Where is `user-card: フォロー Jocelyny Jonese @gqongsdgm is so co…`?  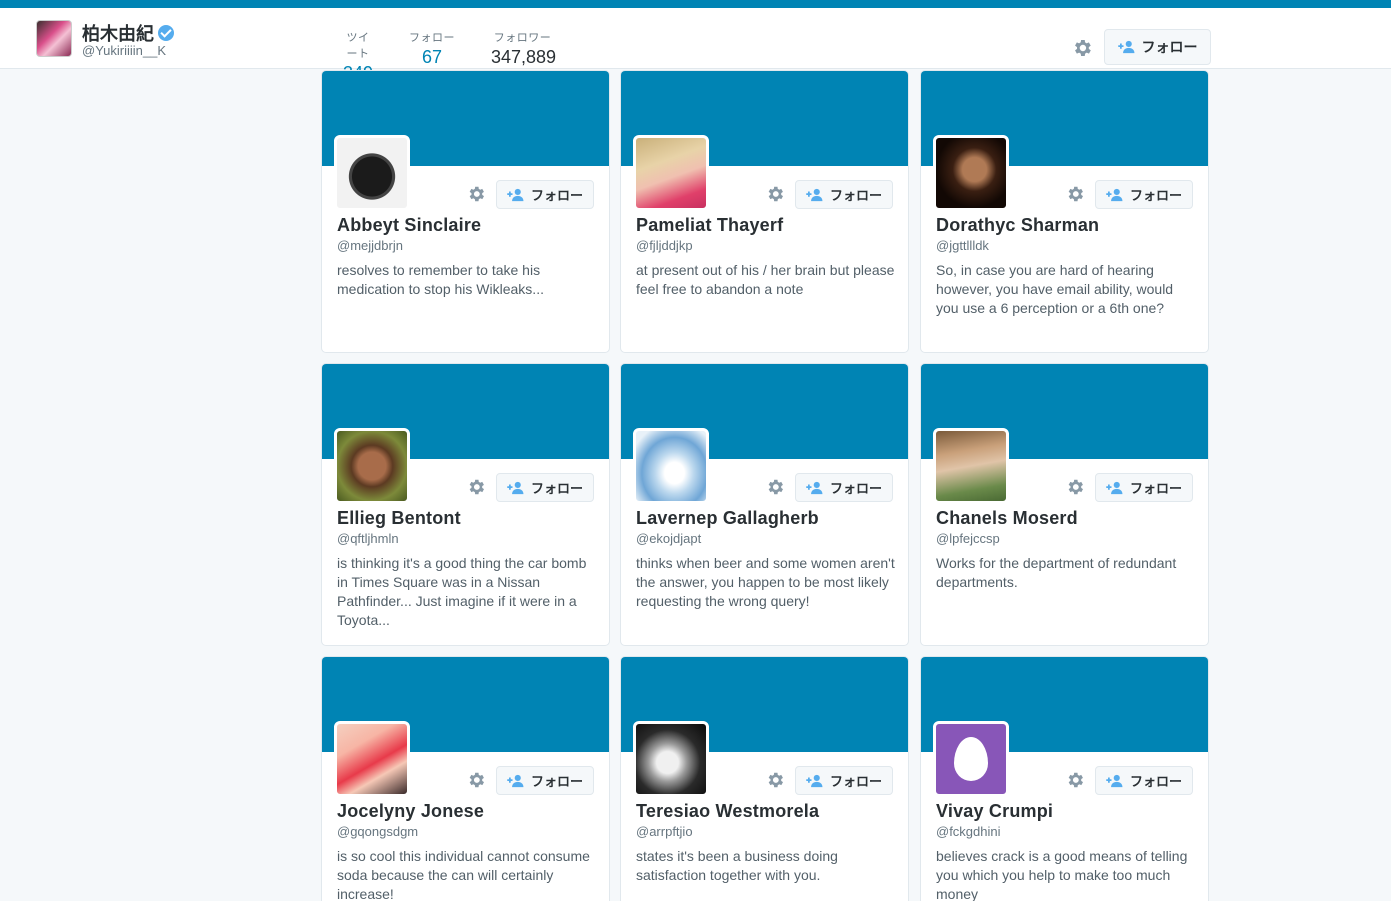 user-card: フォロー Jocelyny Jonese @gqongsdgm is so co… is located at coordinates (465, 778).